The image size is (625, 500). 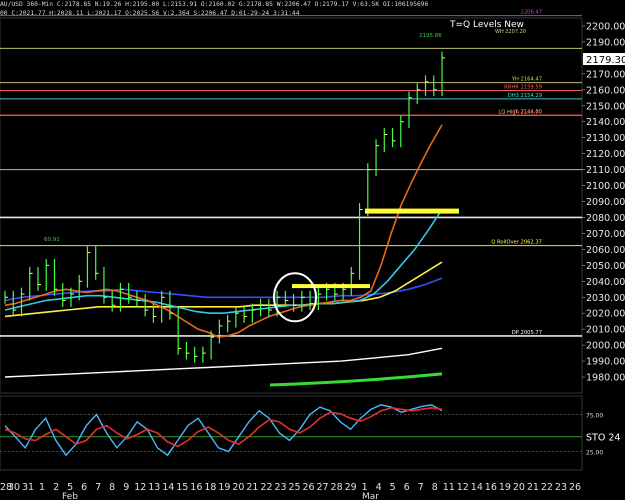 What do you see at coordinates (603, 438) in the screenshot?
I see `oscillator-readout: STO 24` at bounding box center [603, 438].